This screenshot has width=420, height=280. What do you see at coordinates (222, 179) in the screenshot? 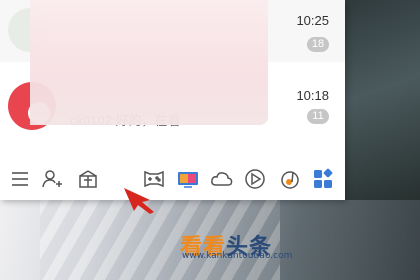
I see `cloud-icon` at bounding box center [222, 179].